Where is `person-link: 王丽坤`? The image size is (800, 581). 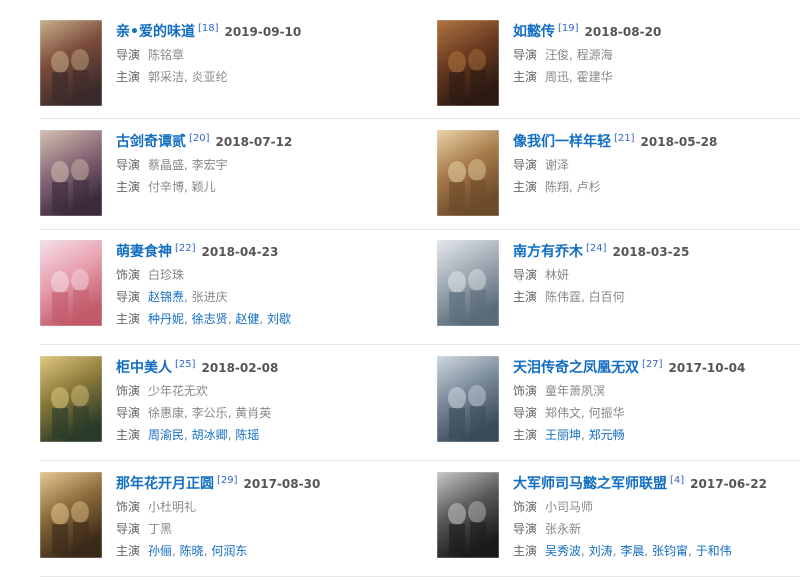
person-link: 王丽坤 is located at coordinates (563, 435).